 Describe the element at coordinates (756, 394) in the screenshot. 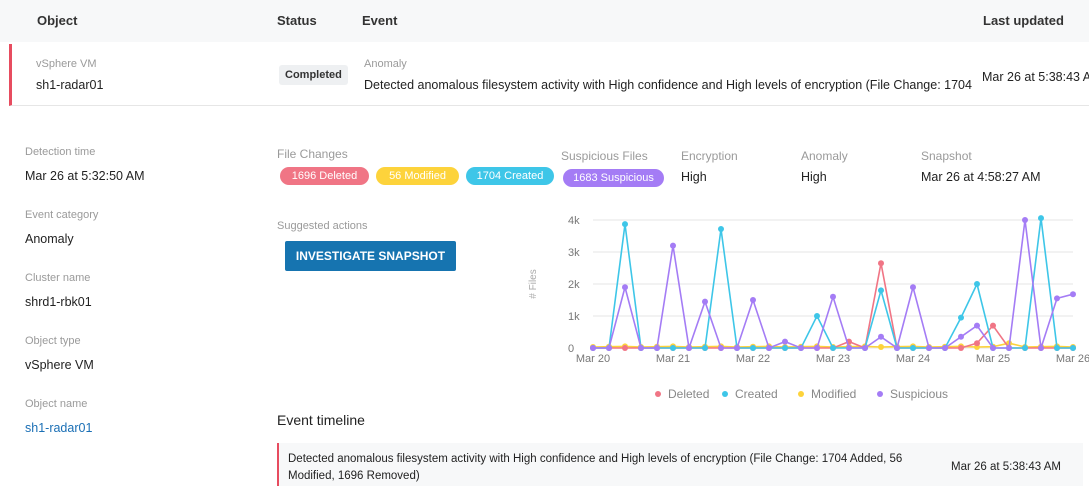

I see `legend-label-created: Created` at that location.